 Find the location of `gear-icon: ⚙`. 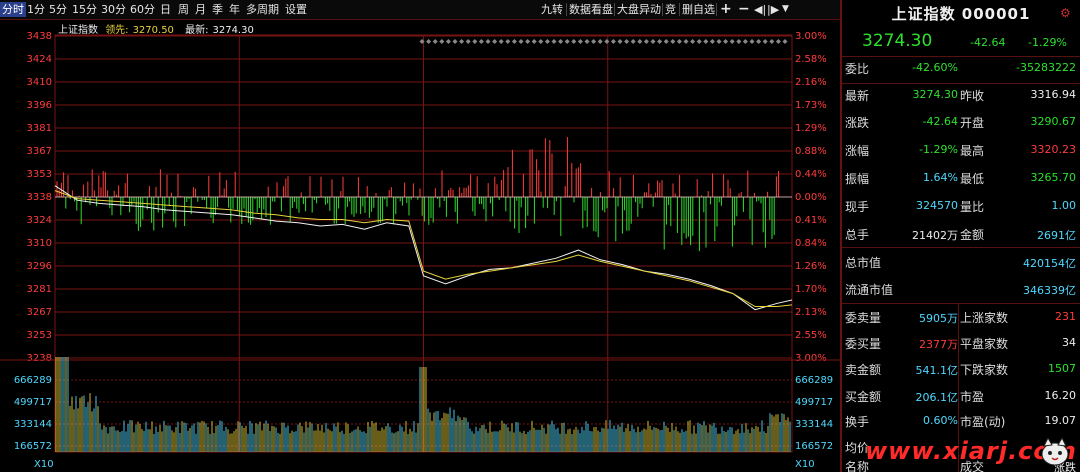

gear-icon: ⚙ is located at coordinates (1066, 13).